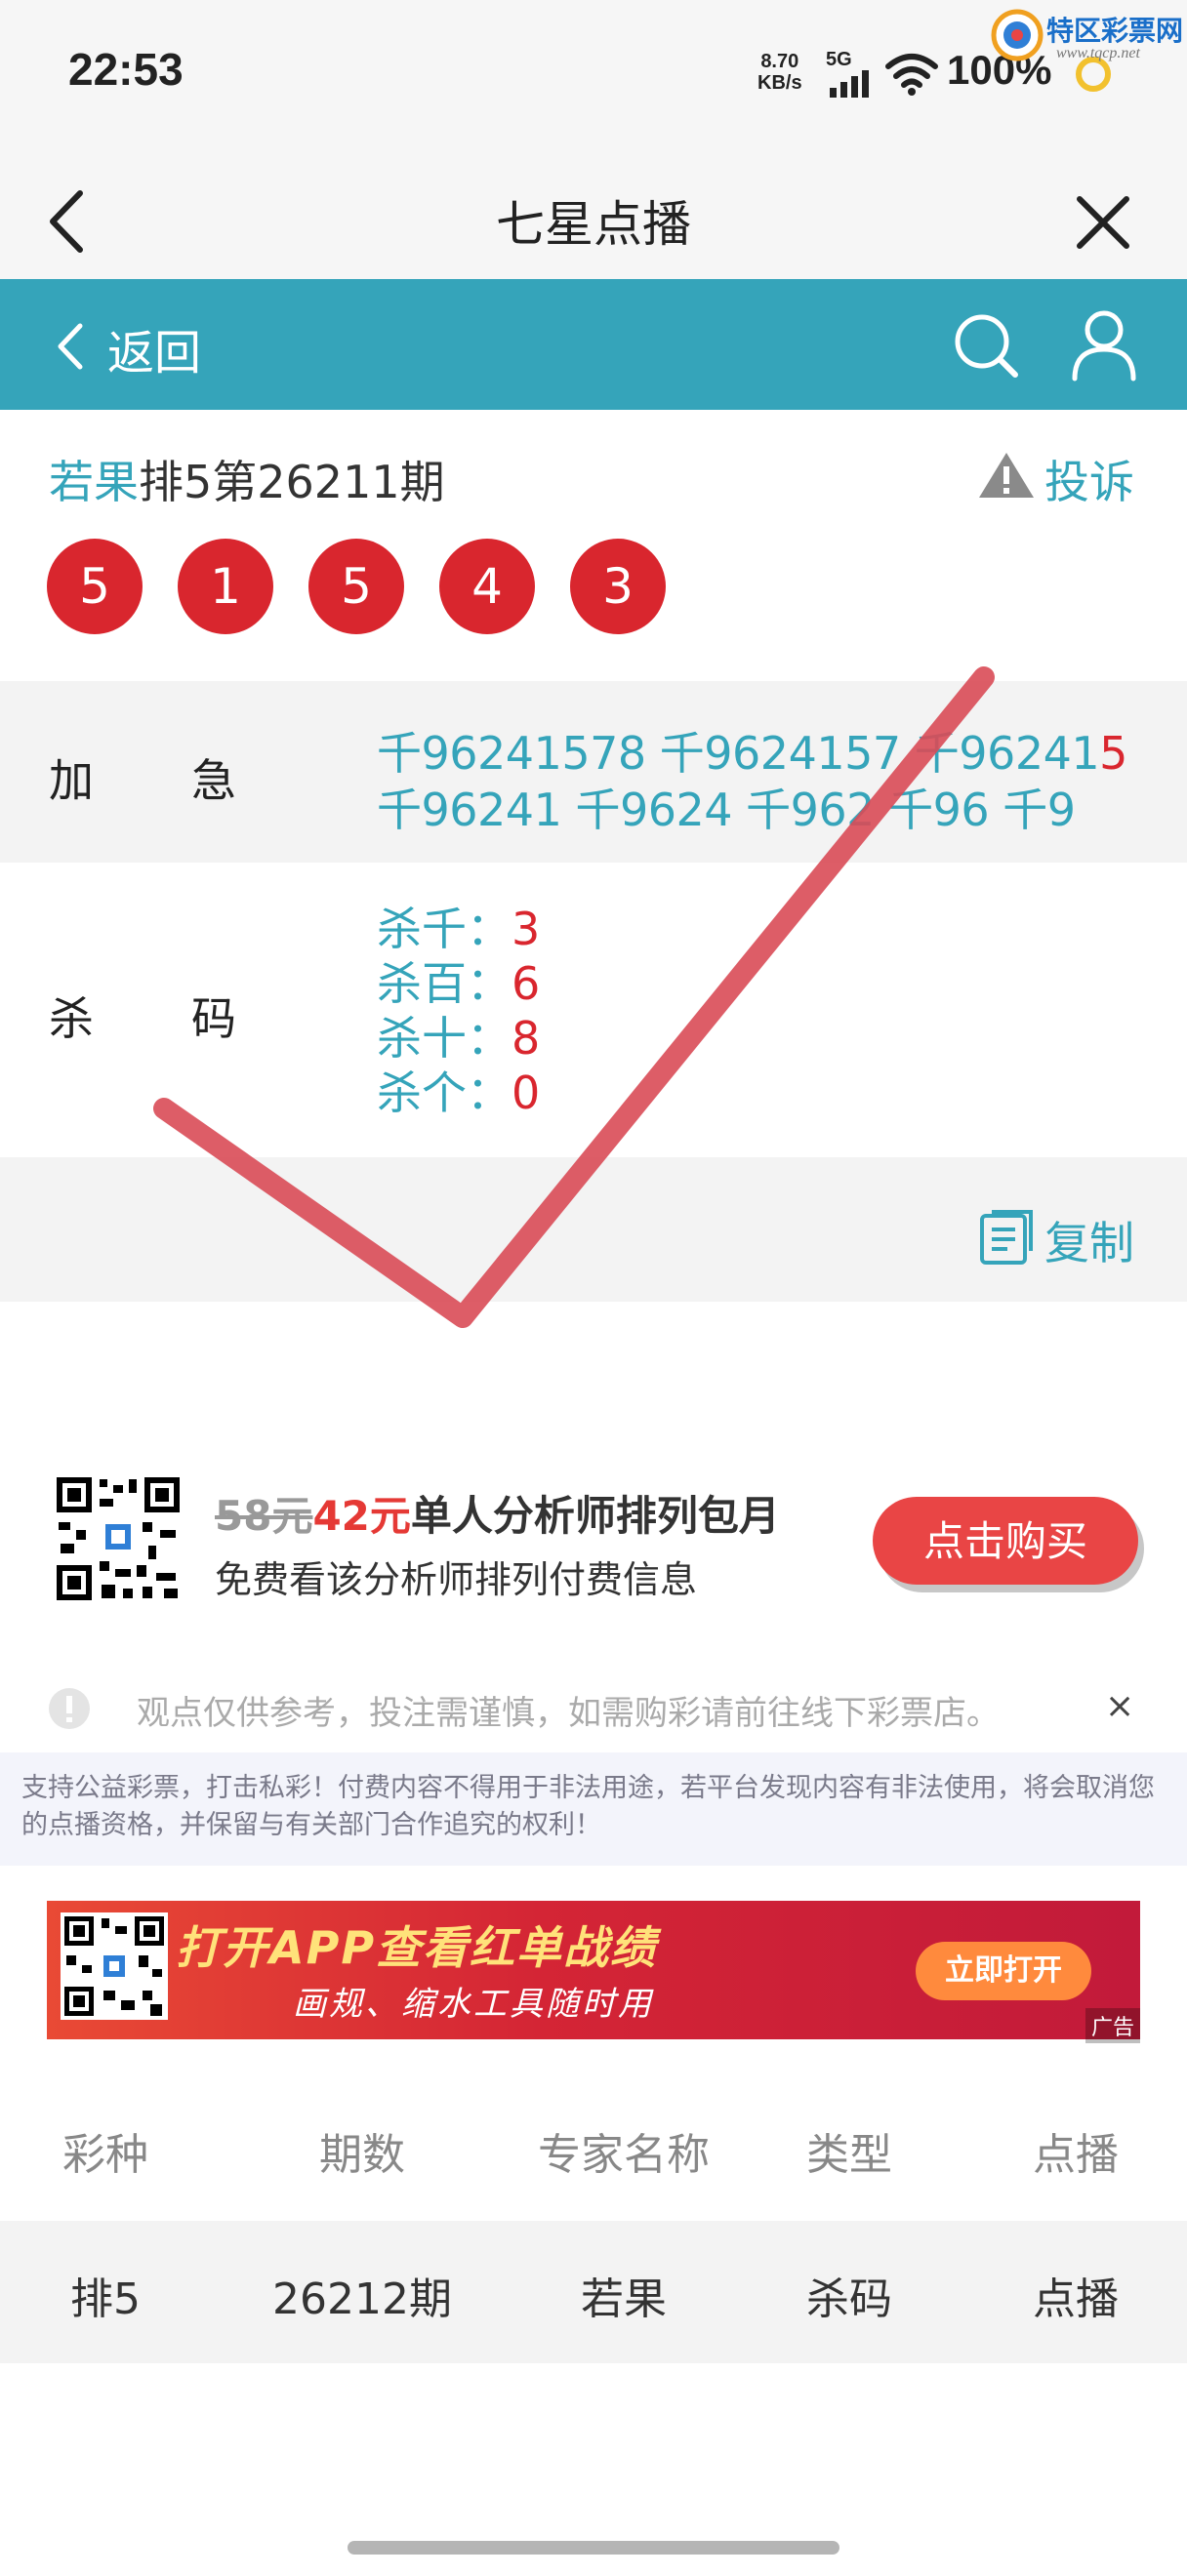  Describe the element at coordinates (114, 1966) in the screenshot. I see `ad-qr-code-icon` at that location.